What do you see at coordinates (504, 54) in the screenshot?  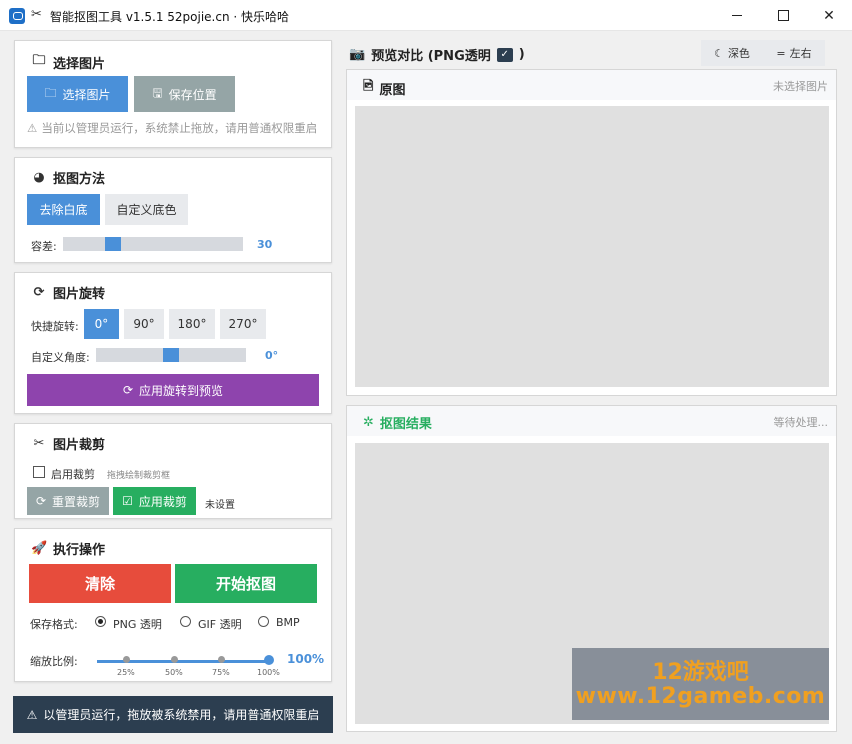 I see `transparent-check-icon: ✓` at bounding box center [504, 54].